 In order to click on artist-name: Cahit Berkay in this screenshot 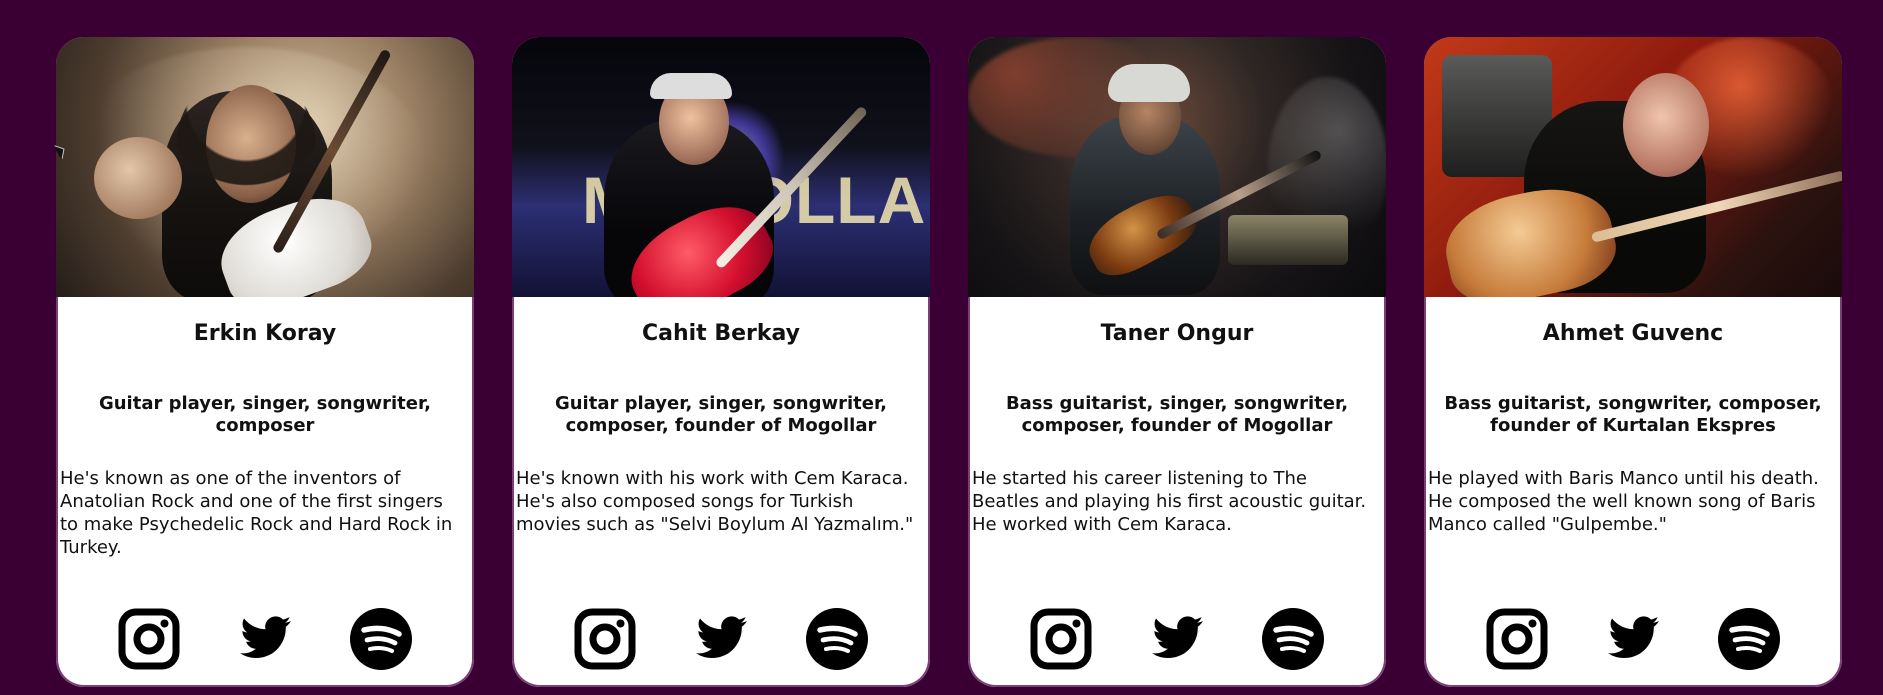, I will do `click(721, 333)`.